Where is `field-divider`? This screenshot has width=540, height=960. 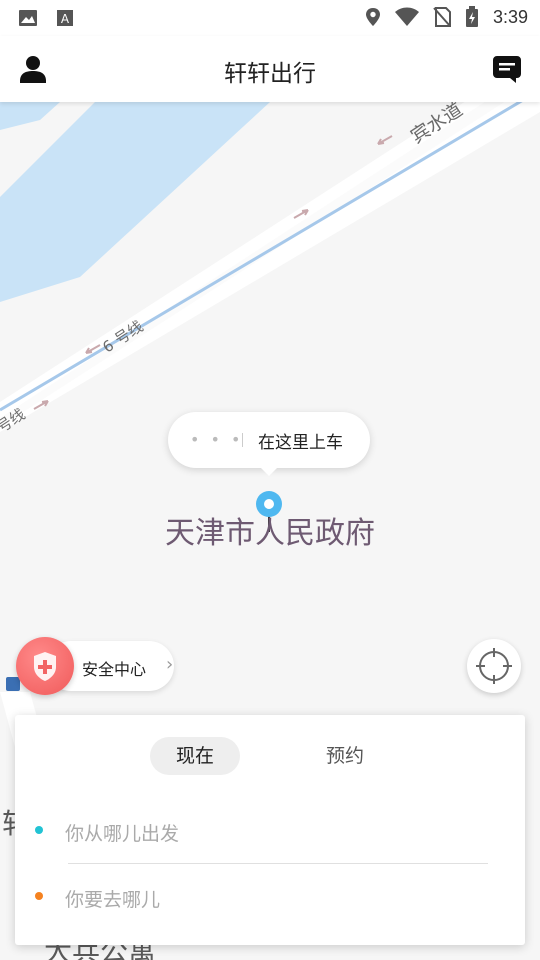
field-divider is located at coordinates (278, 863).